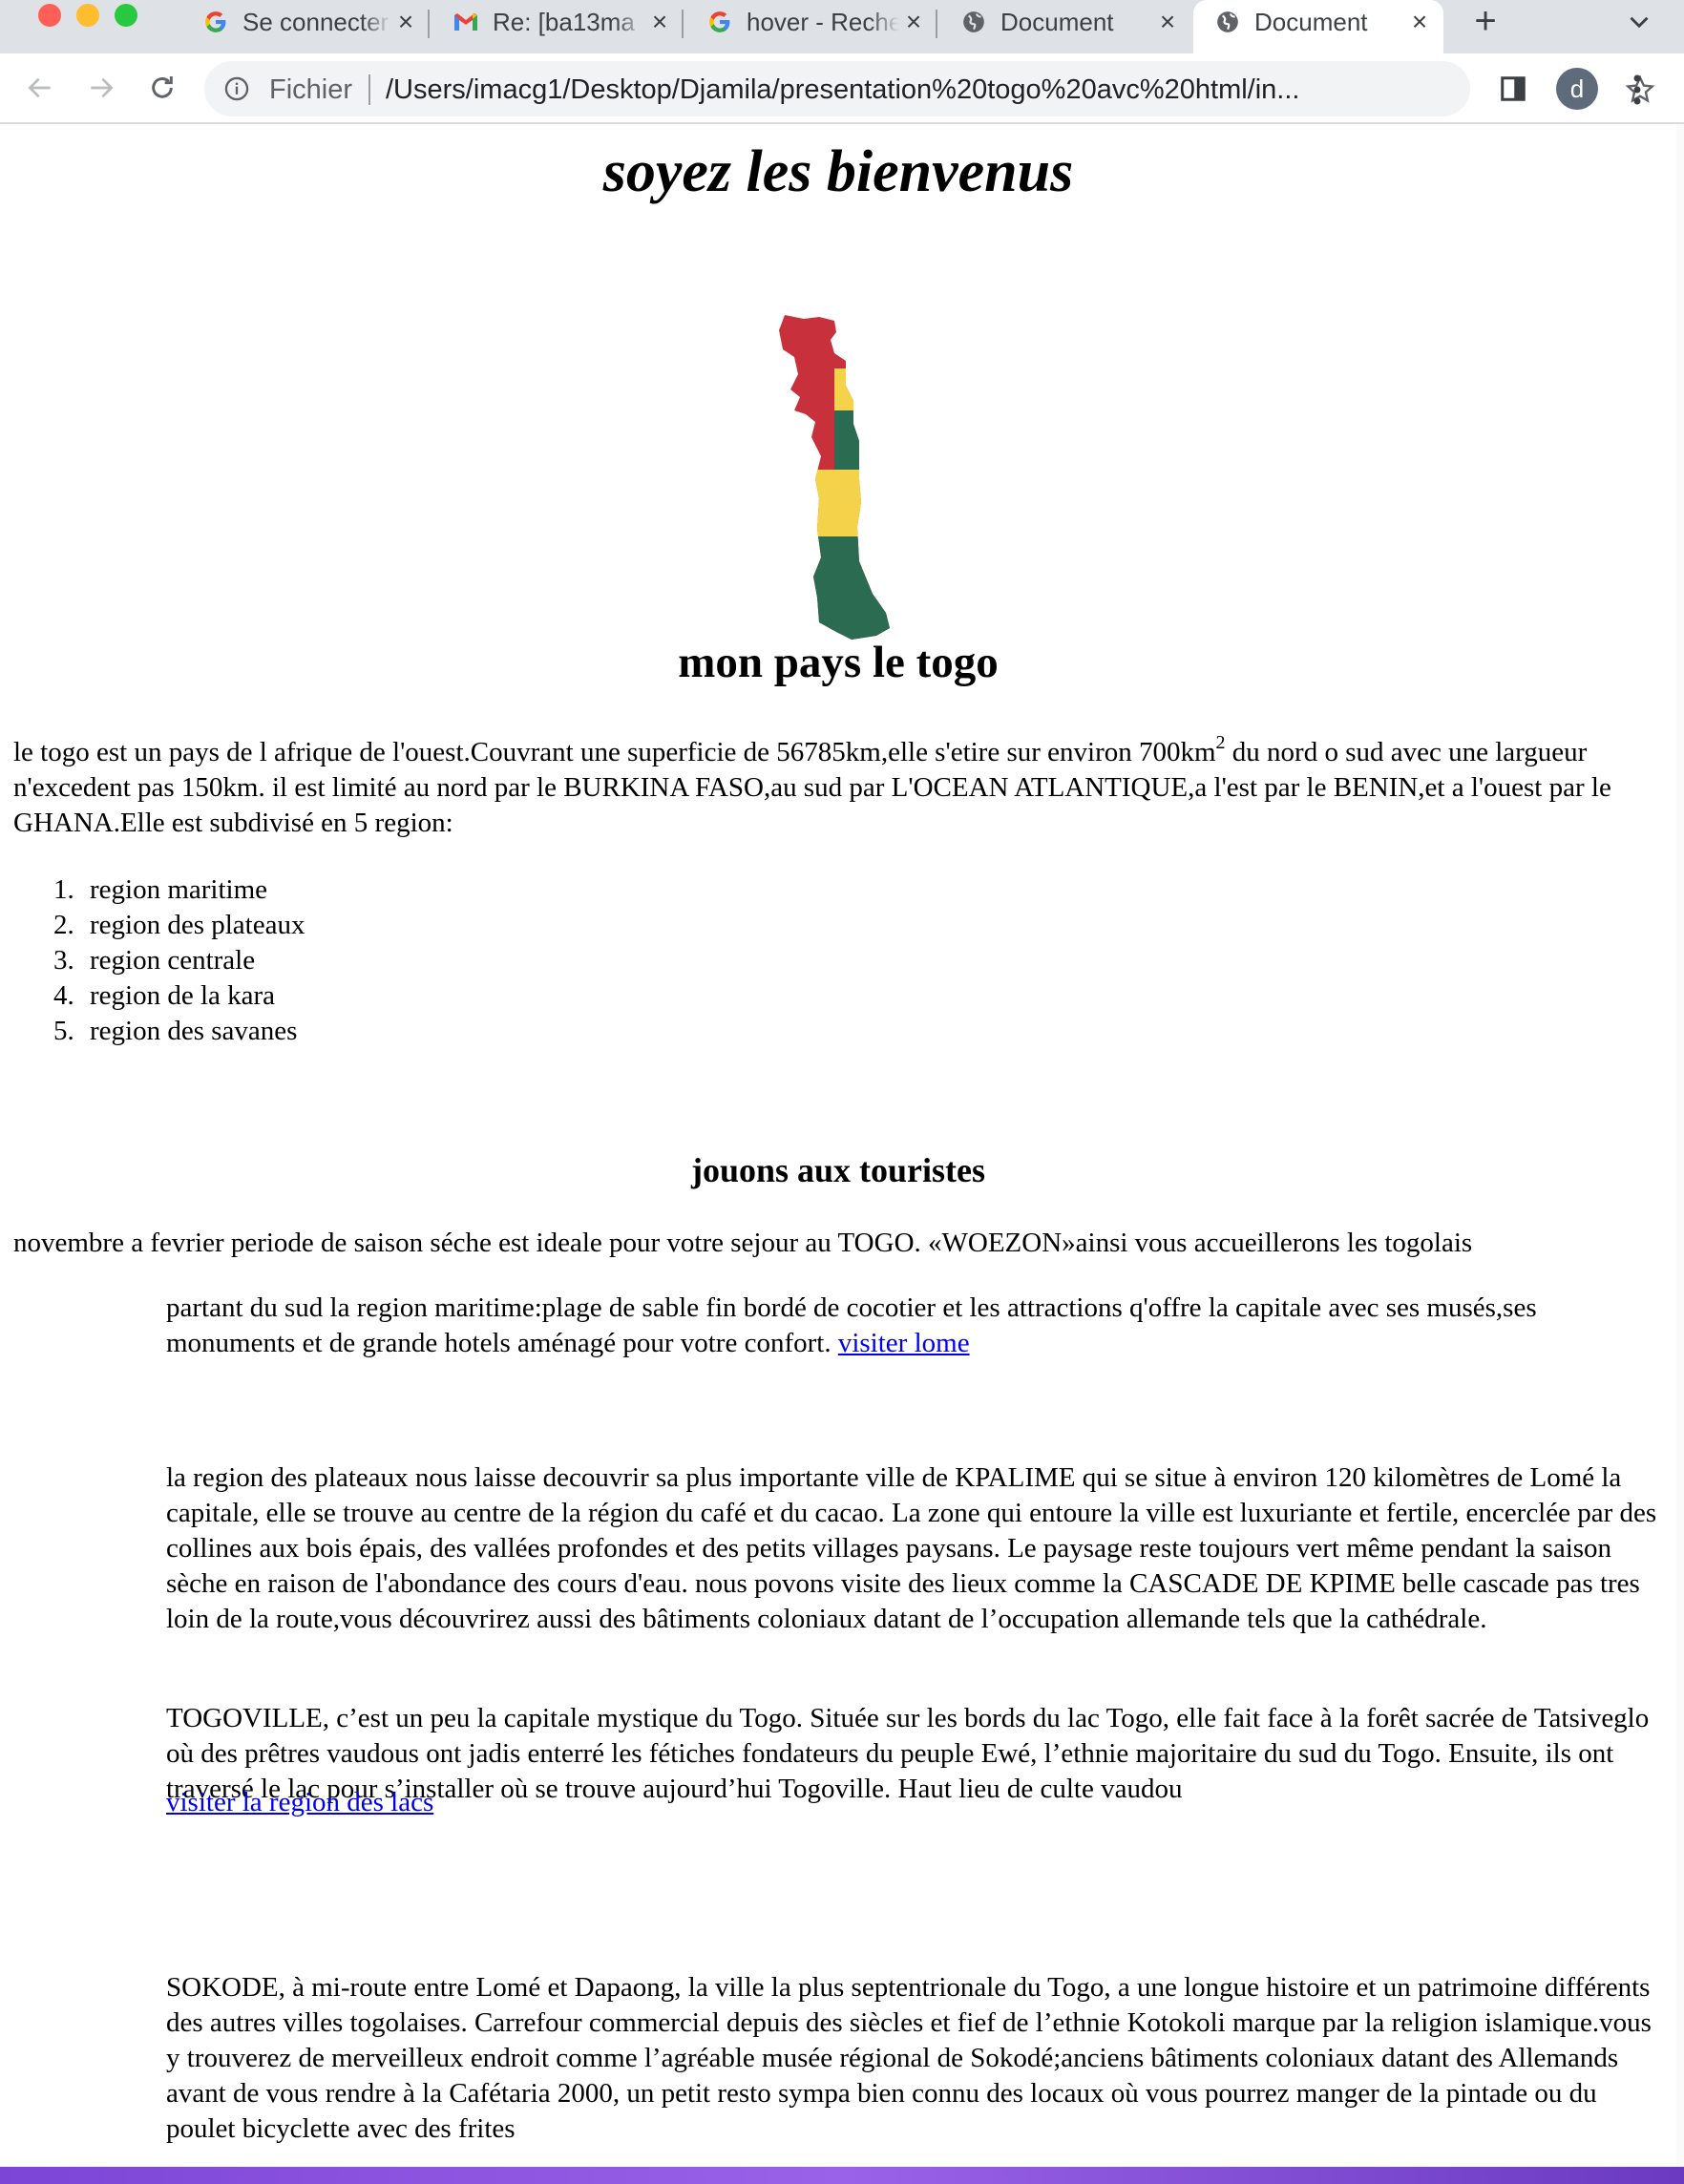  What do you see at coordinates (311, 90) in the screenshot?
I see `url-scheme-label: Fichier` at bounding box center [311, 90].